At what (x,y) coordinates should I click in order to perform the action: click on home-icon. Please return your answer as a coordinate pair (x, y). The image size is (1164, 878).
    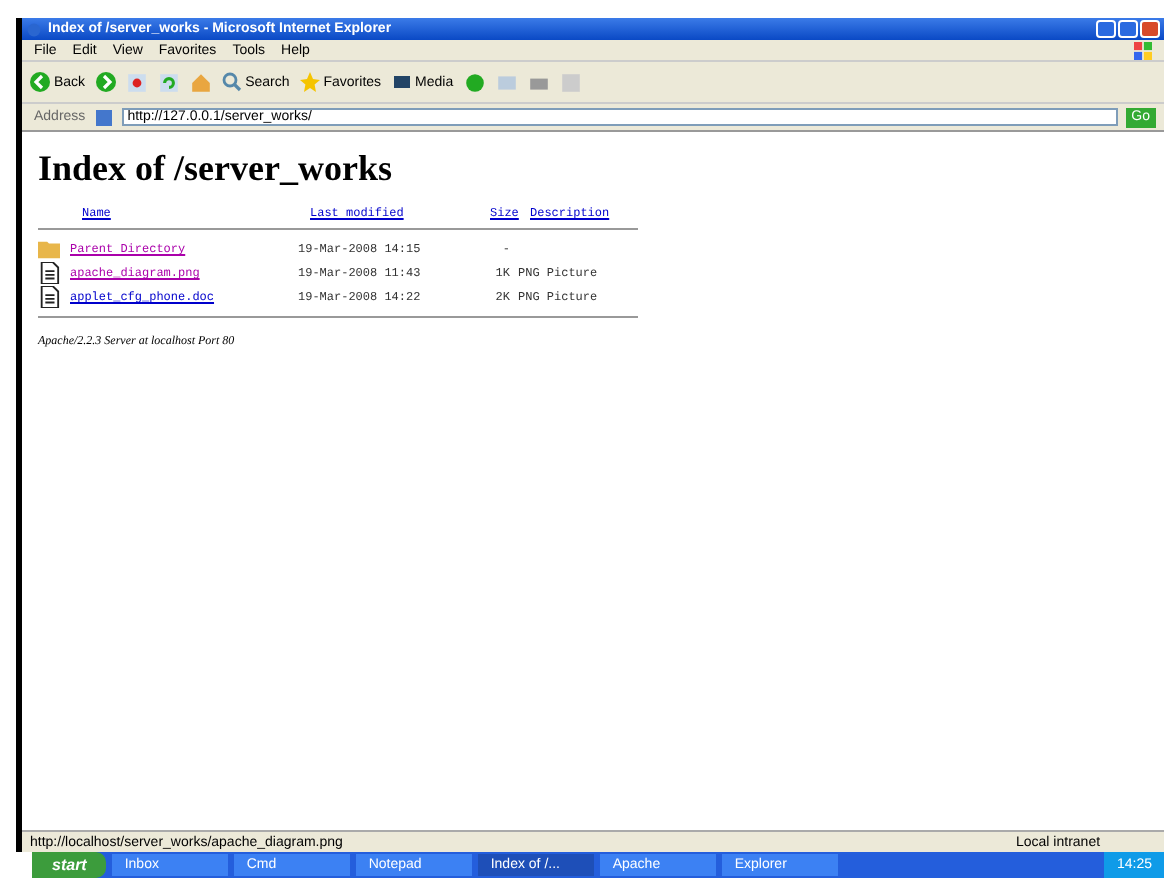
    Looking at the image, I should click on (200, 82).